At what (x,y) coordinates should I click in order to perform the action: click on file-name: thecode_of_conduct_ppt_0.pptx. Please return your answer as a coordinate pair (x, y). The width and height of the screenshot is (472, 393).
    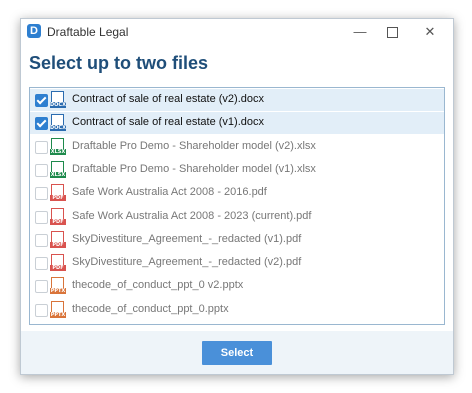
    Looking at the image, I should click on (150, 308).